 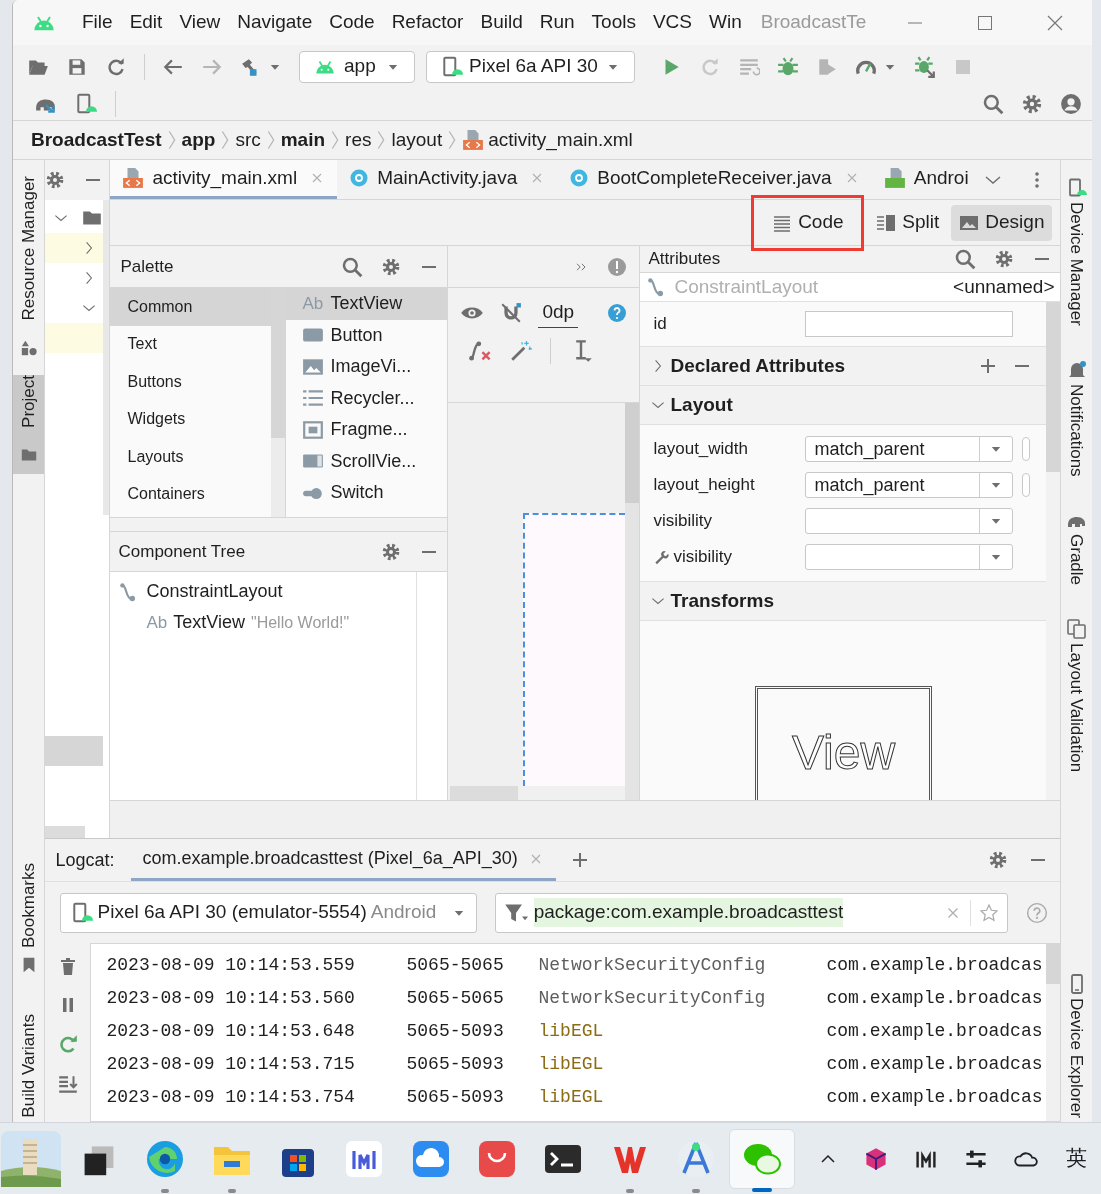 What do you see at coordinates (191, 457) in the screenshot?
I see `palette-category: Layouts` at bounding box center [191, 457].